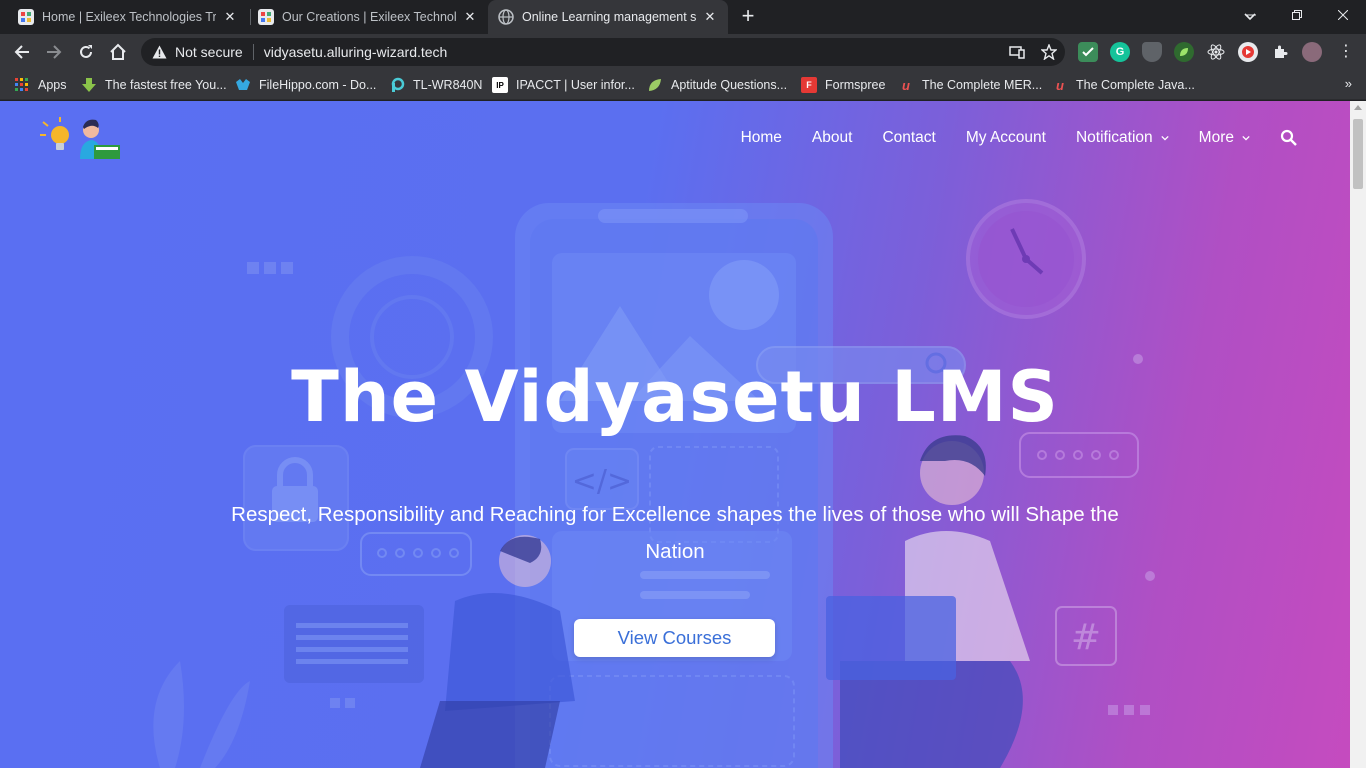 The image size is (1366, 768). I want to click on browser-tab-1: Home | Exileex Technologies Tripu ✕, so click(128, 17).